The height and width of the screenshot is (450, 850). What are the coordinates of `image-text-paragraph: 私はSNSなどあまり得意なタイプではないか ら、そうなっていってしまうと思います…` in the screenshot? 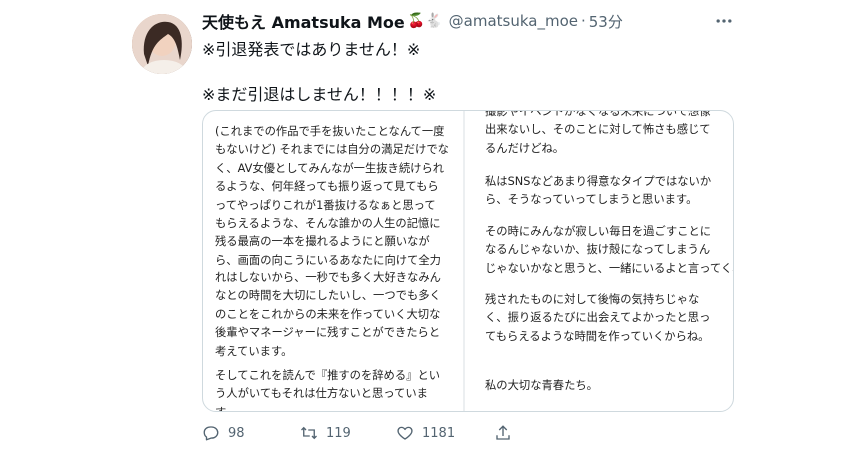 It's located at (598, 191).